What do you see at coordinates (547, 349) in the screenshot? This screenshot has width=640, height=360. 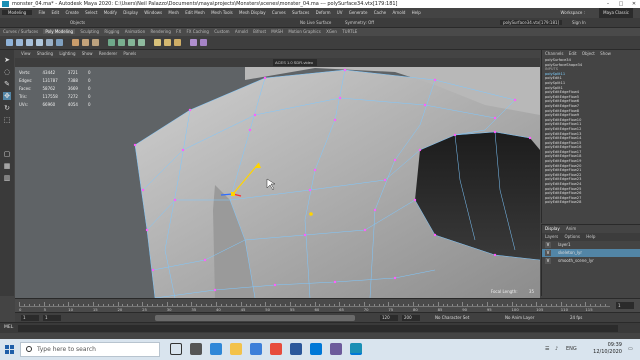 I see `network-icon: ☰` at bounding box center [547, 349].